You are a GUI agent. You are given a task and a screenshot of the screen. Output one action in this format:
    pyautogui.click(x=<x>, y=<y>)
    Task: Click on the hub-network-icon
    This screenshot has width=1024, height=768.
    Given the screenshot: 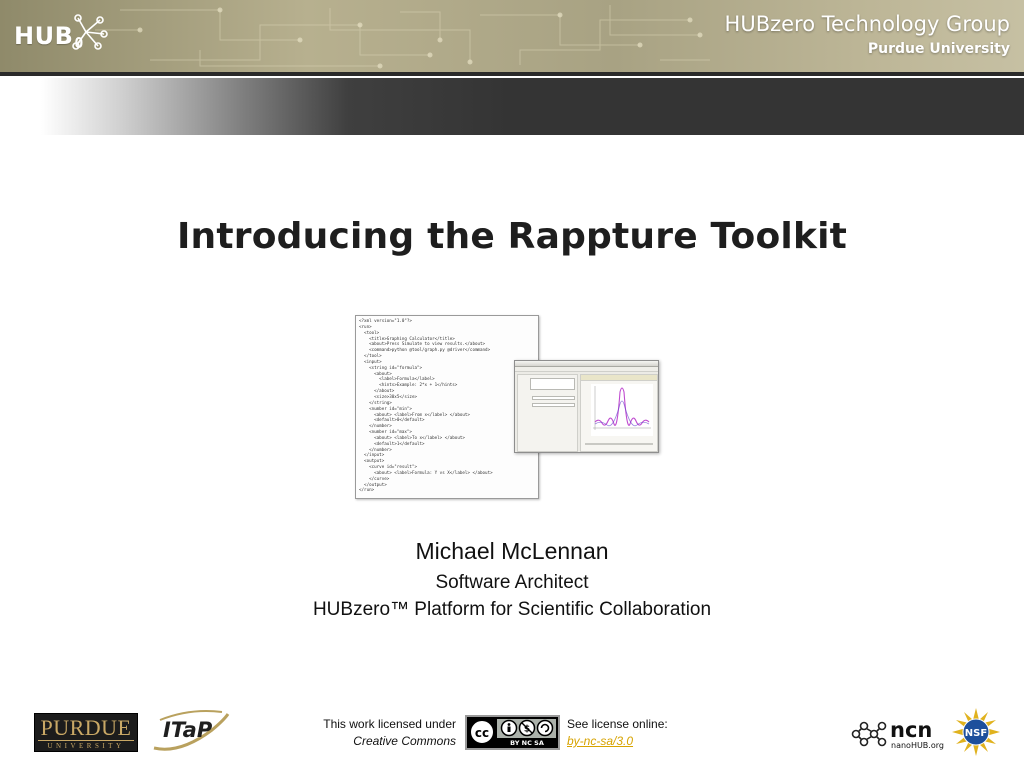 What is the action you would take?
    pyautogui.click(x=90, y=32)
    